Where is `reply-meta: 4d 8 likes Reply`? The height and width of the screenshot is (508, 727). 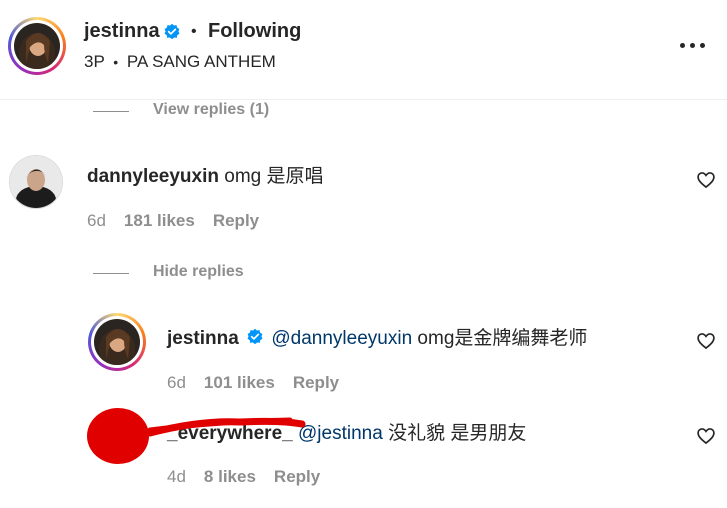 reply-meta: 4d 8 likes Reply is located at coordinates (243, 477).